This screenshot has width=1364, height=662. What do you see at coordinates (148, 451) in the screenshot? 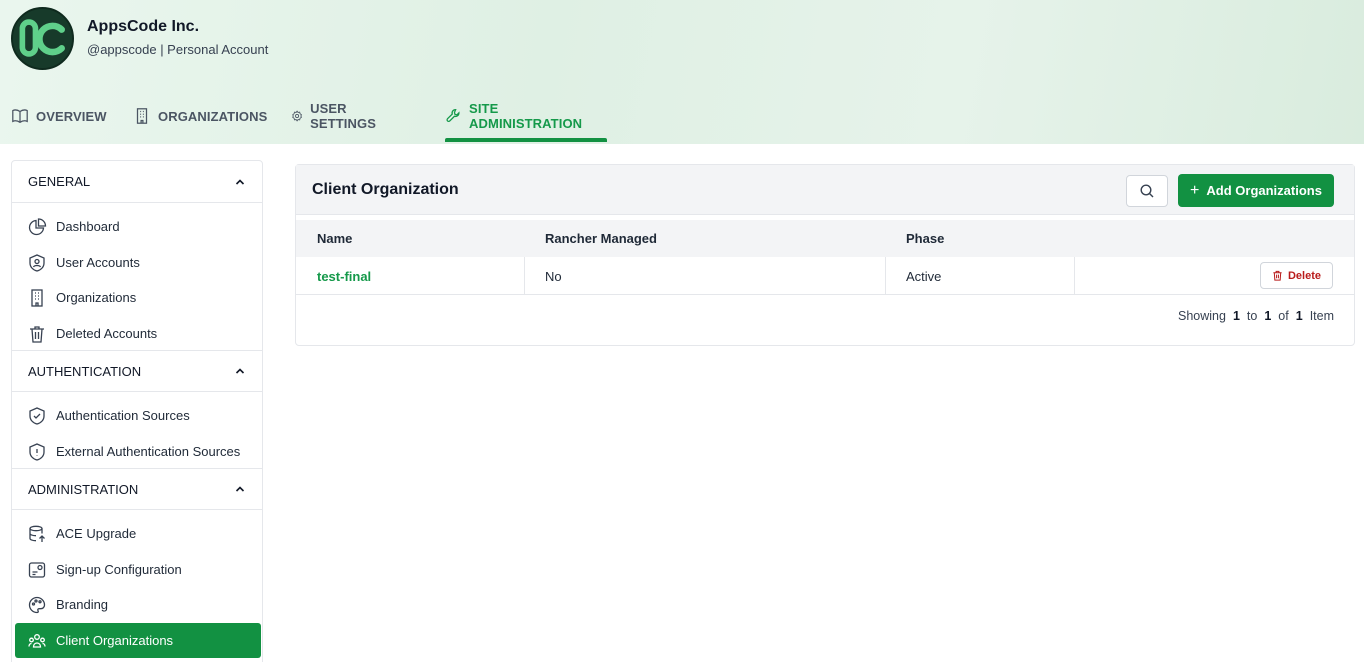
I see `sidebar-item-label: External Authentication Sources` at bounding box center [148, 451].